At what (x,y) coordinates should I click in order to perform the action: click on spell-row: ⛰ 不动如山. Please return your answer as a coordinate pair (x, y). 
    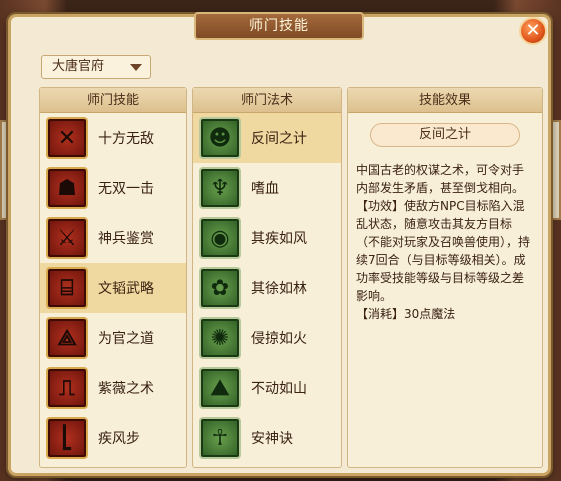
    Looking at the image, I should click on (267, 388).